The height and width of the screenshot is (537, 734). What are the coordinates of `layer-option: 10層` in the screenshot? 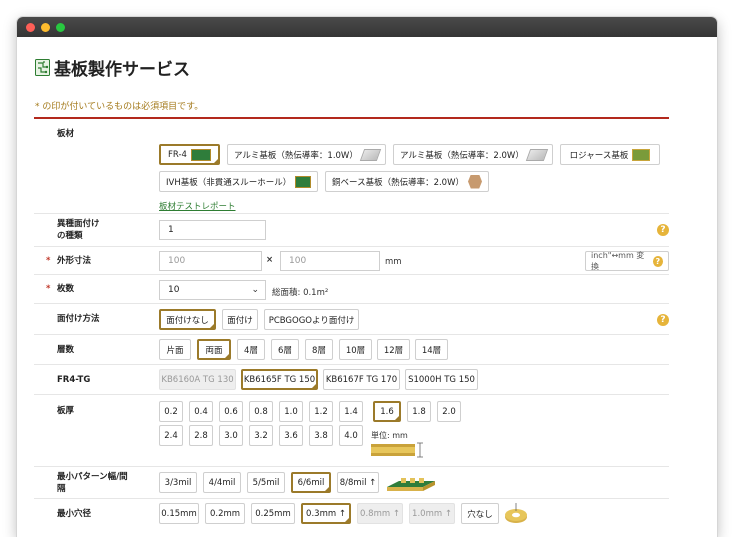 It's located at (355, 349).